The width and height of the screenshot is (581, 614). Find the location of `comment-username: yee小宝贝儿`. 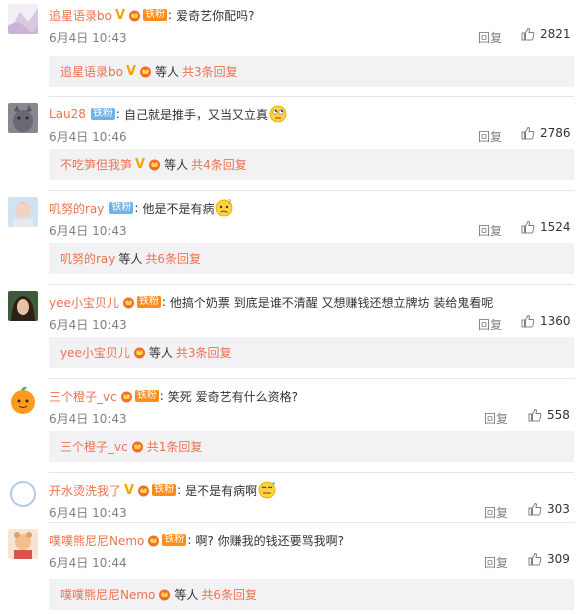

comment-username: yee小宝贝儿 is located at coordinates (84, 302).